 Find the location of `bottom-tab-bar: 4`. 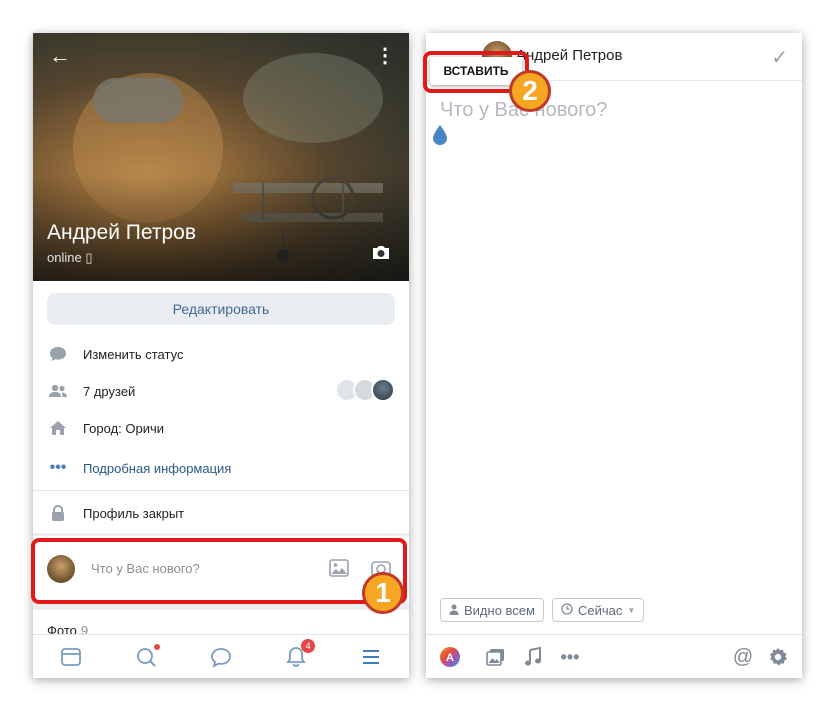

bottom-tab-bar: 4 is located at coordinates (221, 656).